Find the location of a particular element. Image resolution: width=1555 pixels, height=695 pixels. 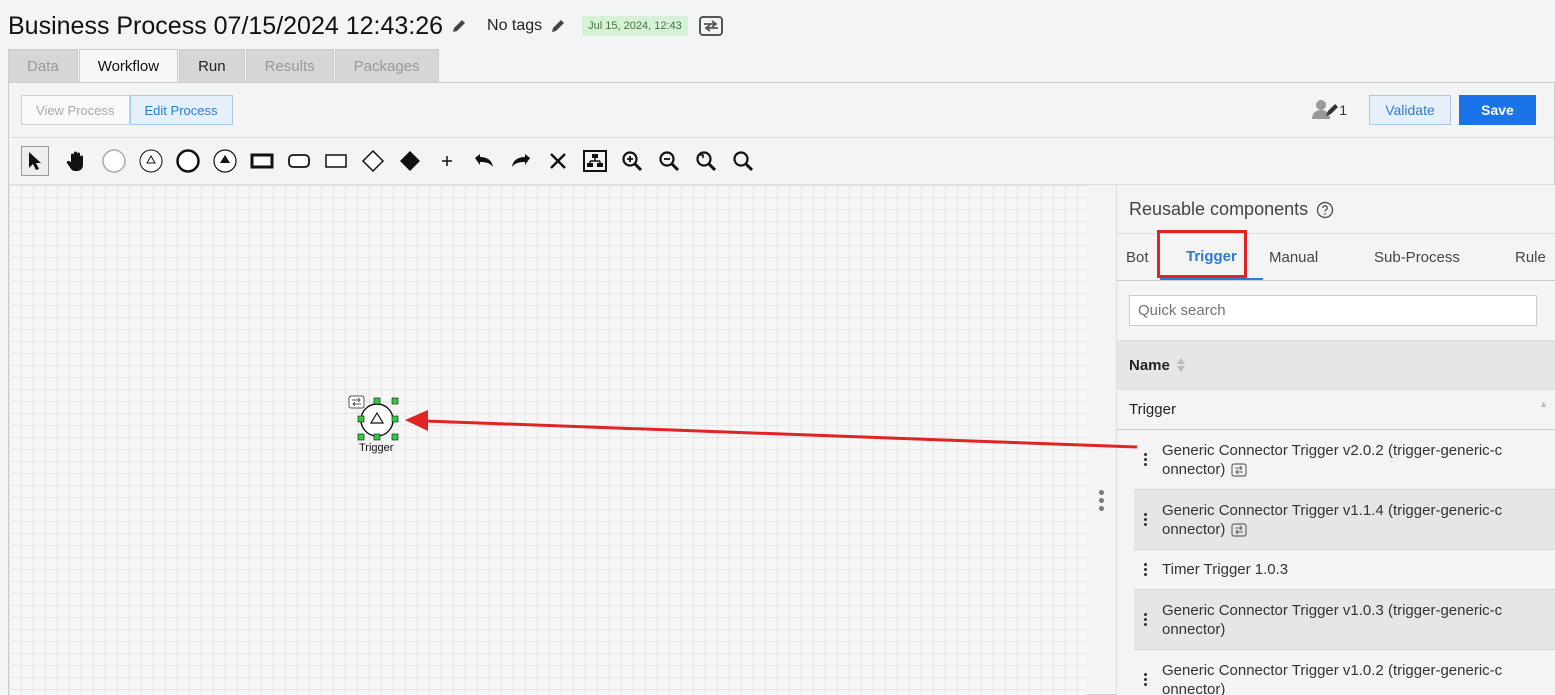

drag-arrow is located at coordinates (771, 429).